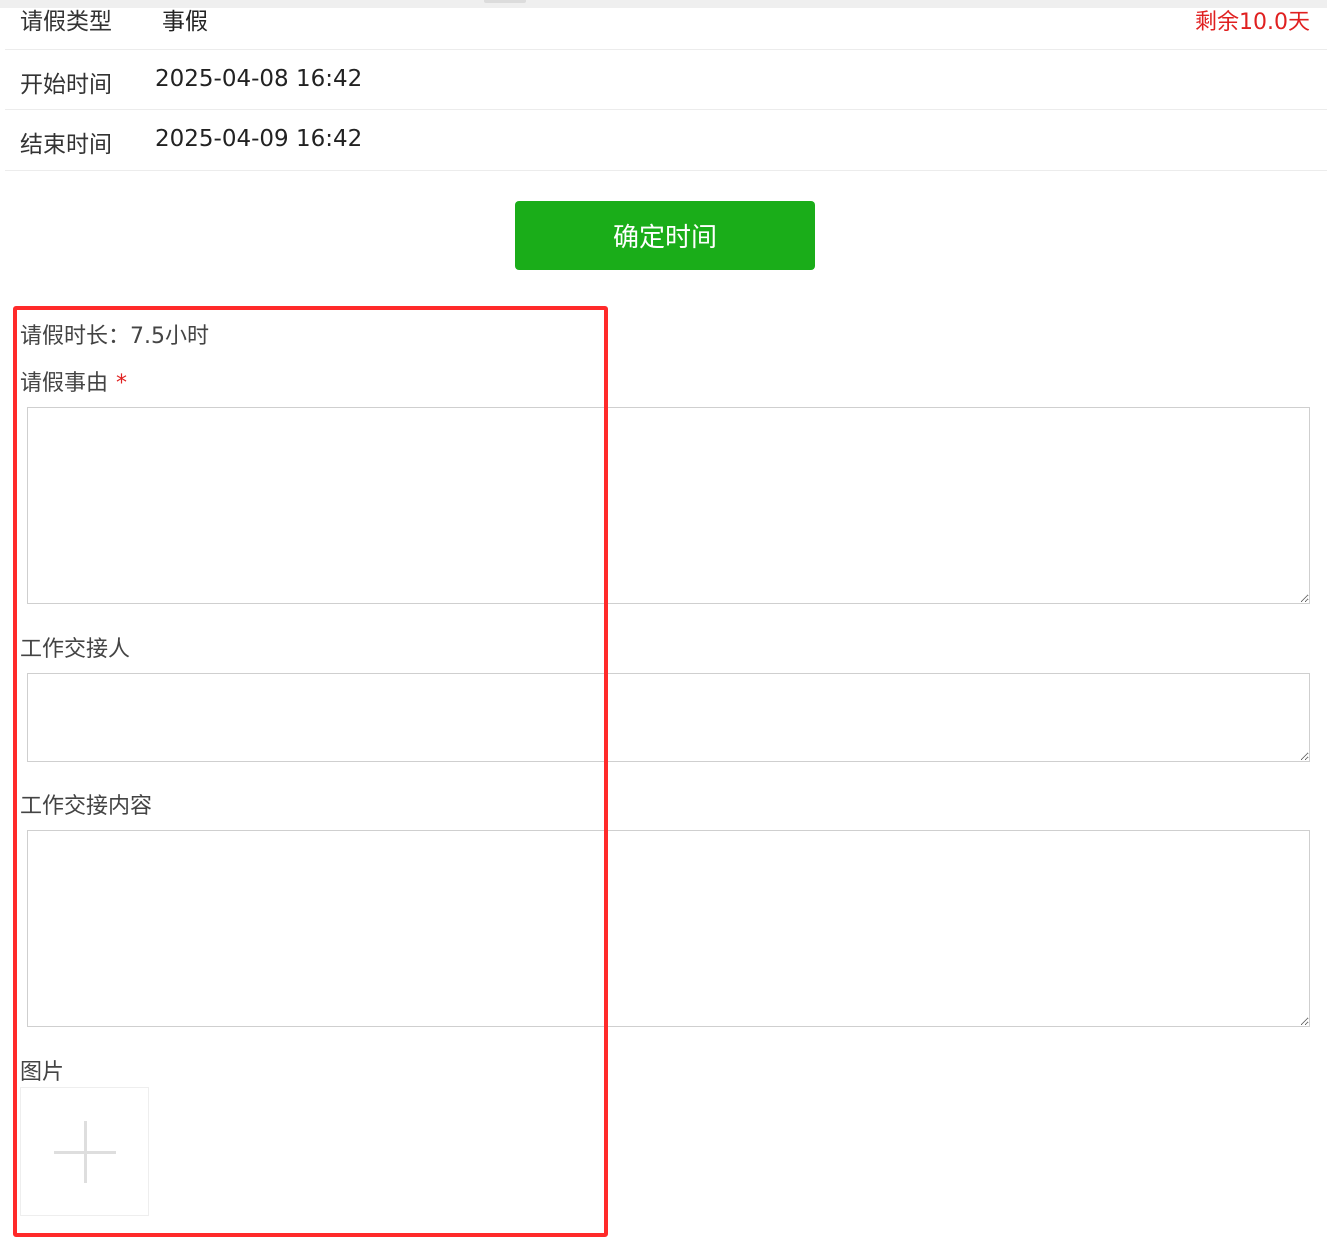 This screenshot has height=1252, width=1327. Describe the element at coordinates (84, 1151) in the screenshot. I see `image-upload-button` at that location.